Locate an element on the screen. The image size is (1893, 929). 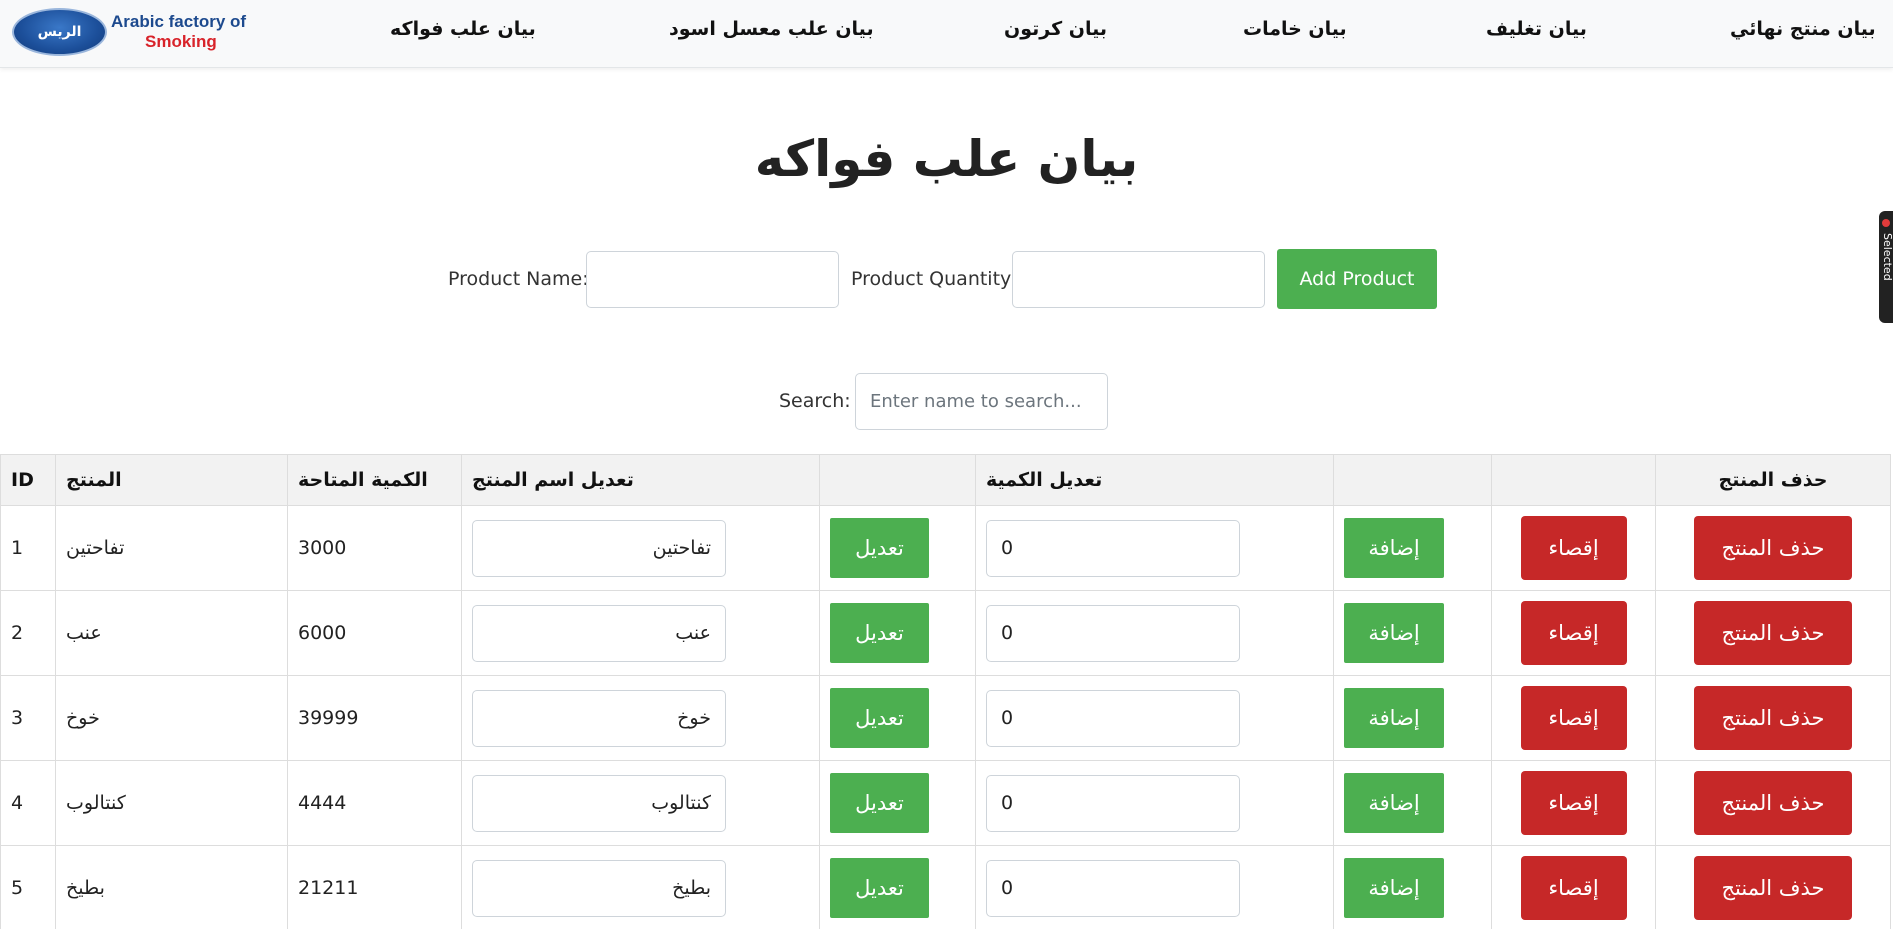
brand-logo: الريس Arabic factory of Smoking is located at coordinates (129, 32).